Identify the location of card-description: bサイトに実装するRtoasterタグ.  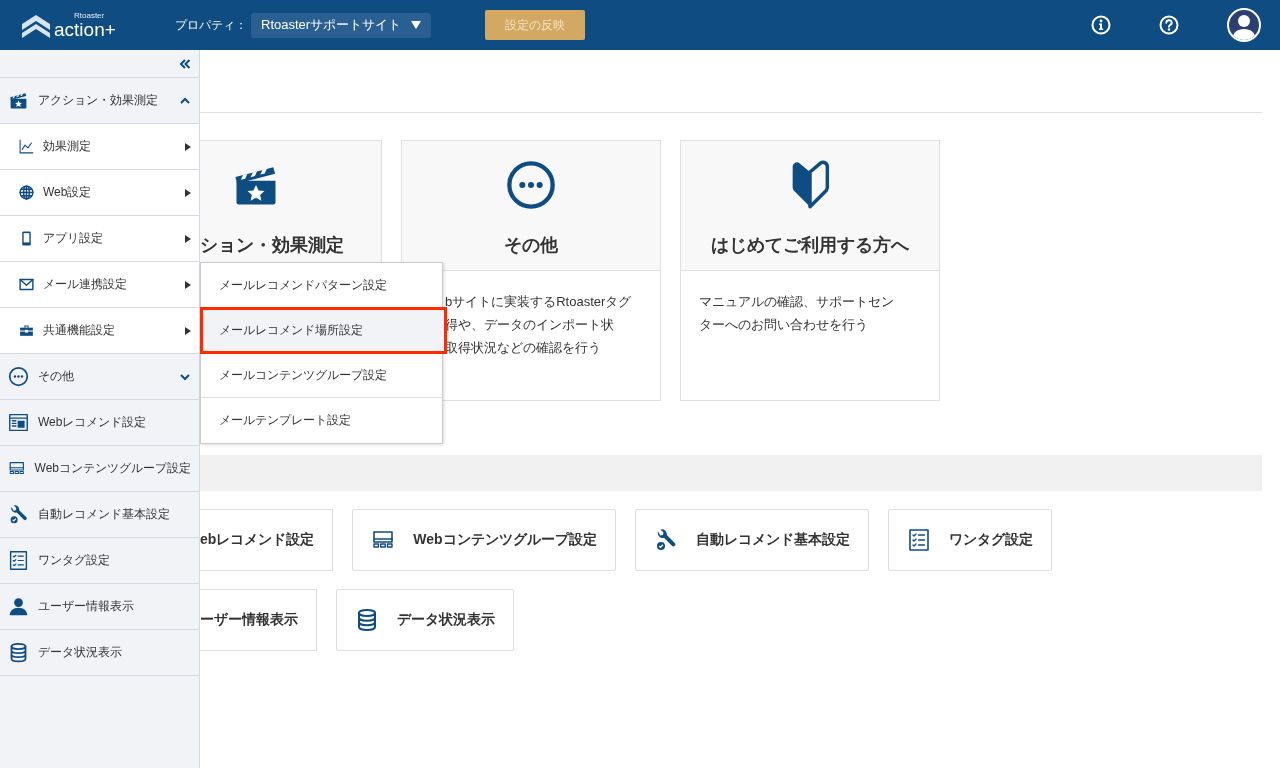
(539, 302).